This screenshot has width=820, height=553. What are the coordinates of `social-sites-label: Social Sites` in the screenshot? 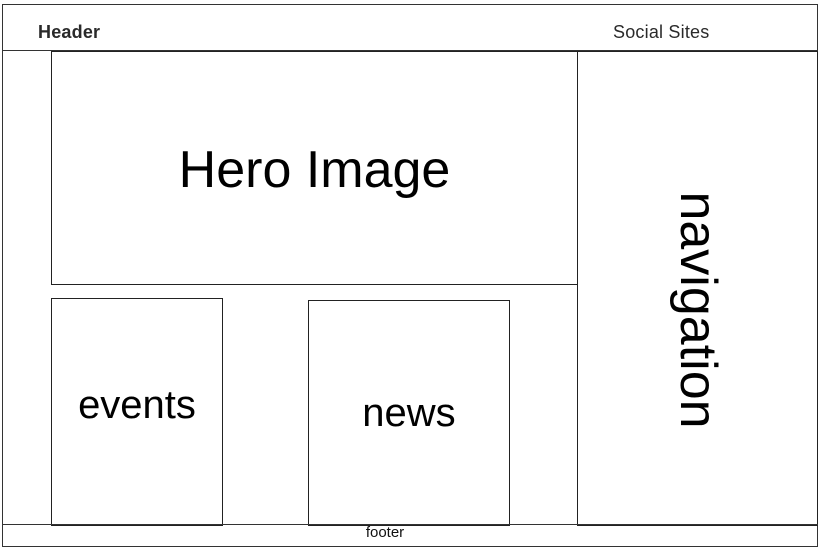 It's located at (661, 32).